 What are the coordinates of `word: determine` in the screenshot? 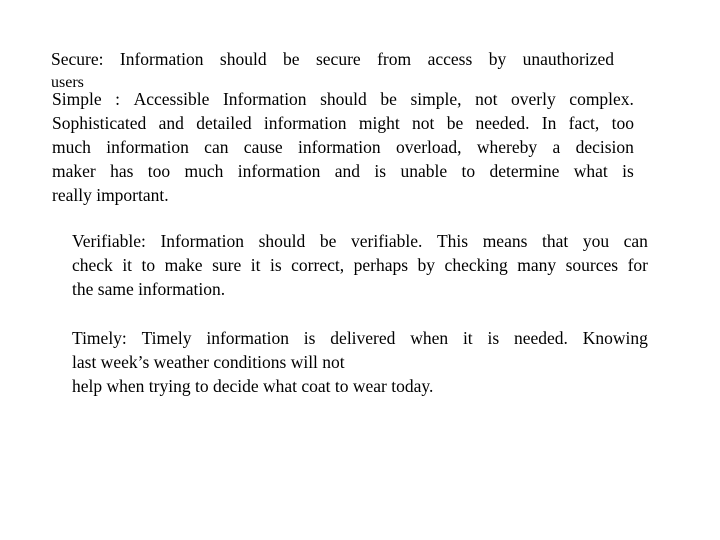 It's located at (524, 171).